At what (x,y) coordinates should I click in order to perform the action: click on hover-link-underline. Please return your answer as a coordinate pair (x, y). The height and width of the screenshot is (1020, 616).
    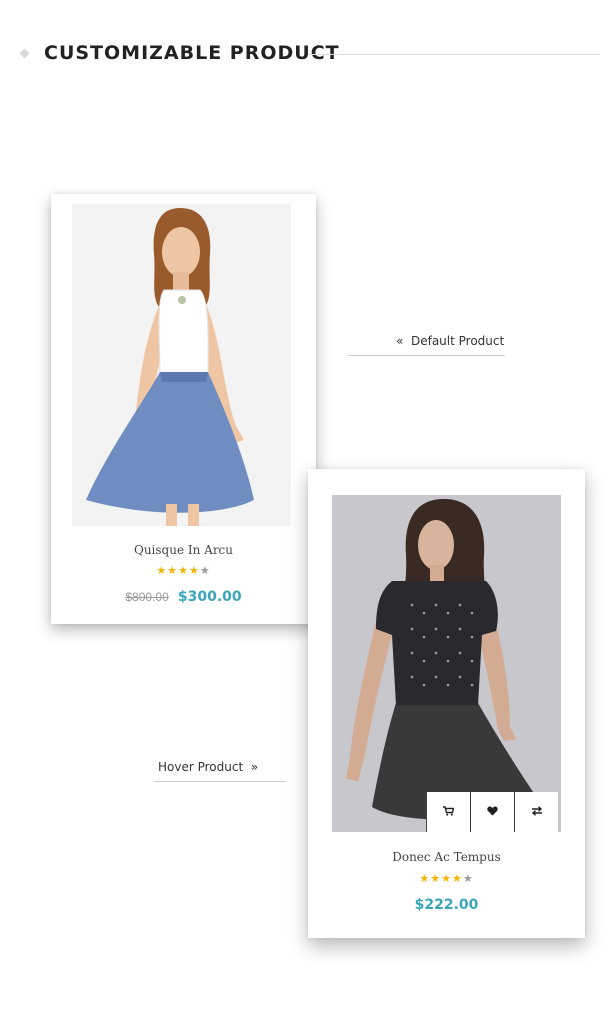
    Looking at the image, I should click on (220, 781).